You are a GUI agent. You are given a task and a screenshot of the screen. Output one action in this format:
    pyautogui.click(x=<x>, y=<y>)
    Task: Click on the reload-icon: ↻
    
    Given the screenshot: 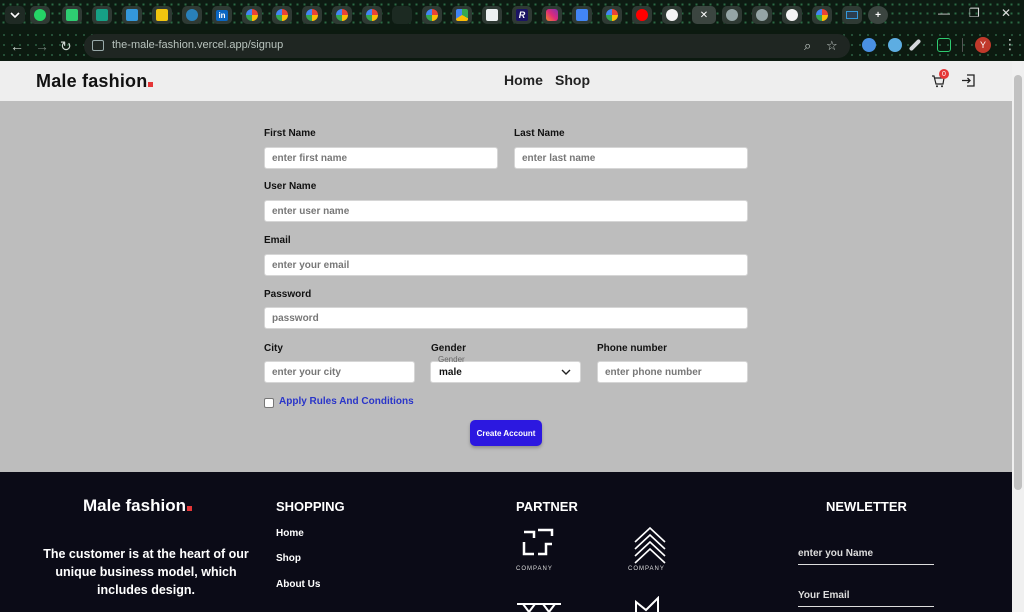 What is the action you would take?
    pyautogui.click(x=66, y=46)
    